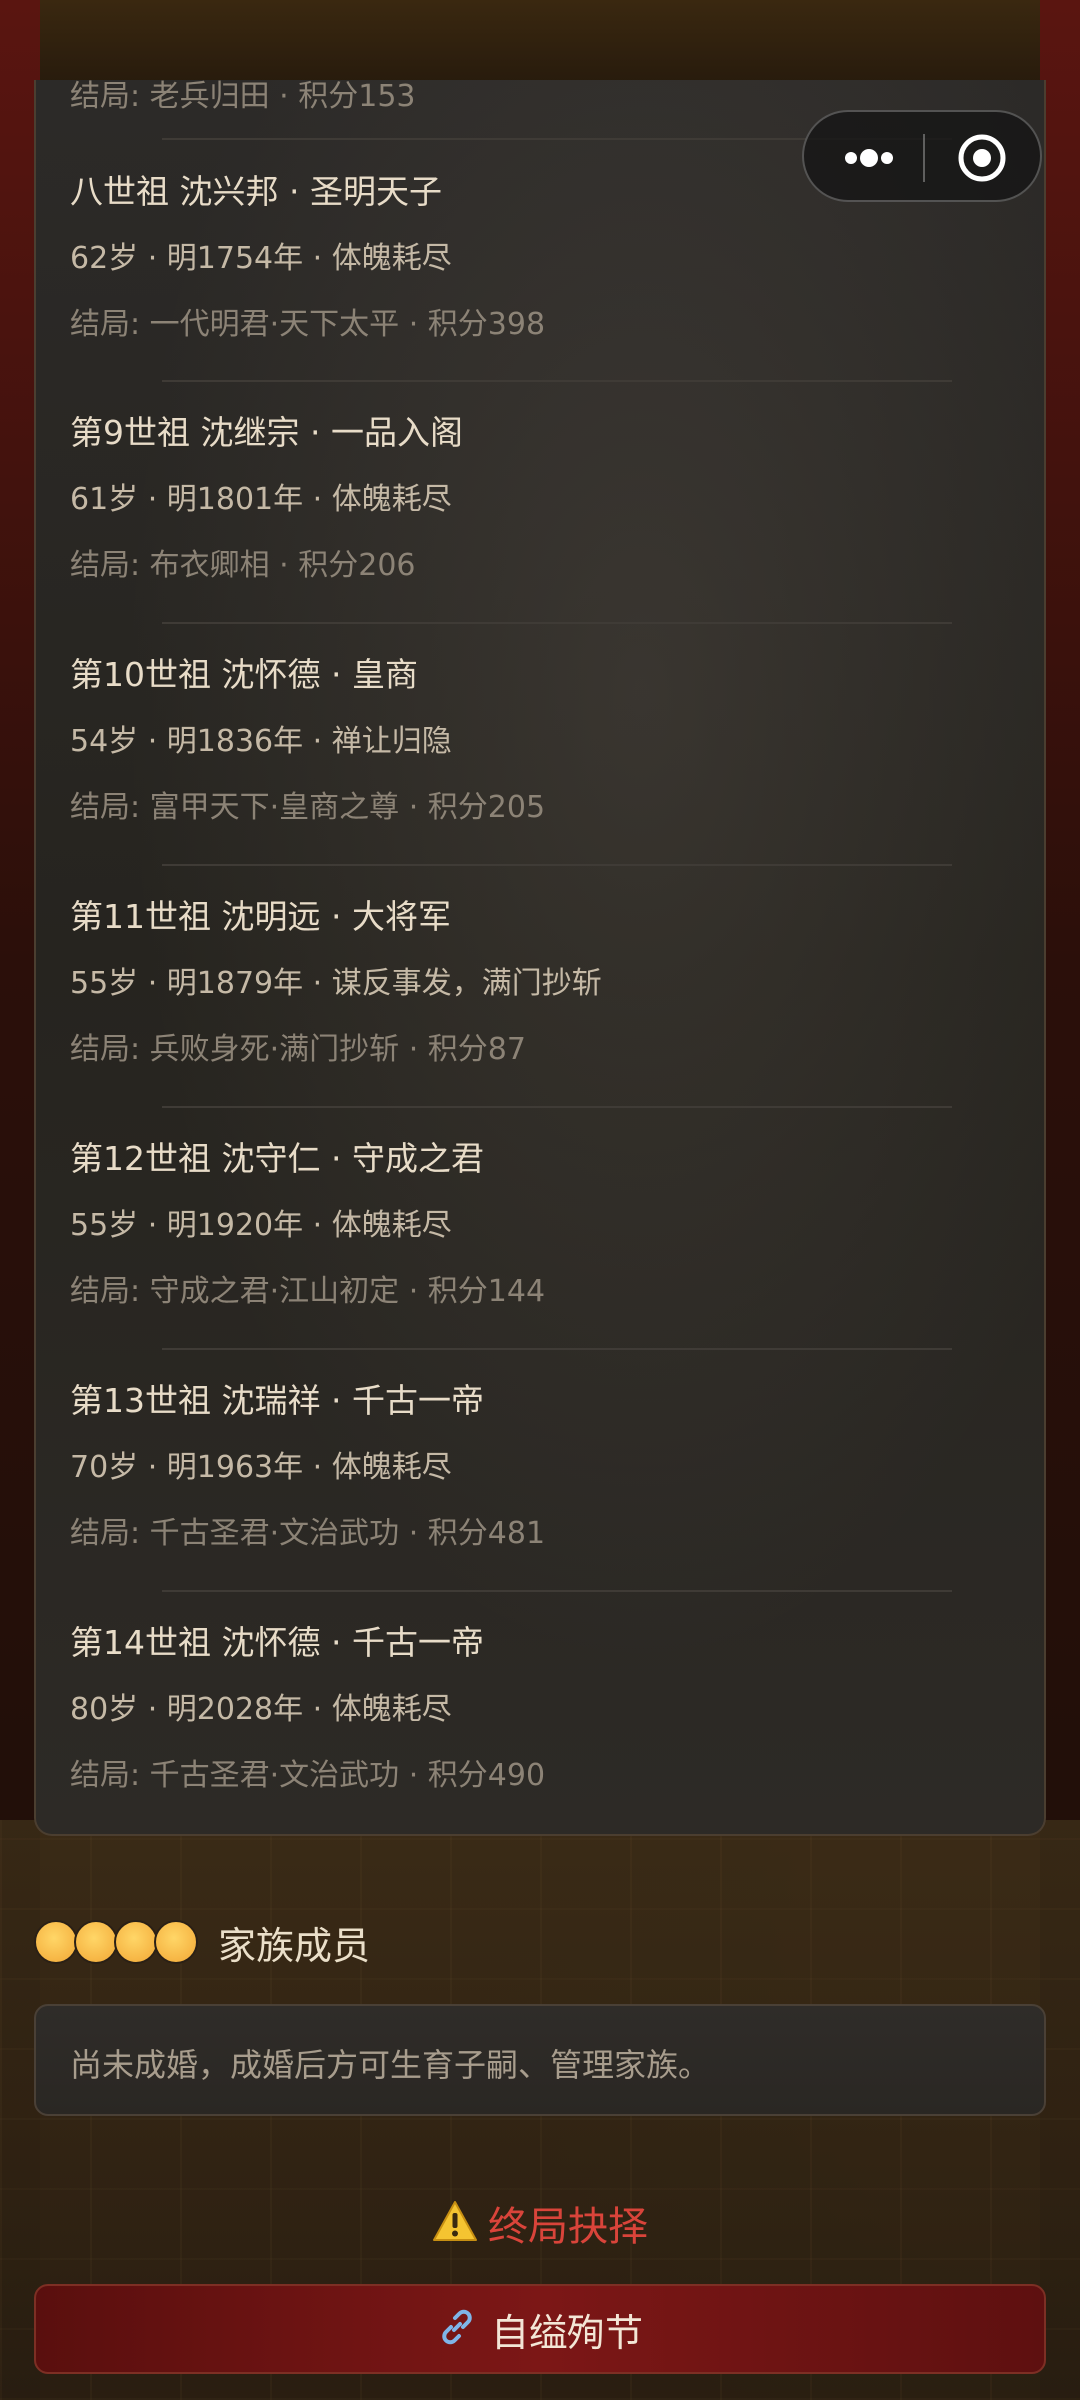  What do you see at coordinates (261, 258) in the screenshot?
I see `ancestor-stats: 62岁 · 明1754年 · 体魄耗尽` at bounding box center [261, 258].